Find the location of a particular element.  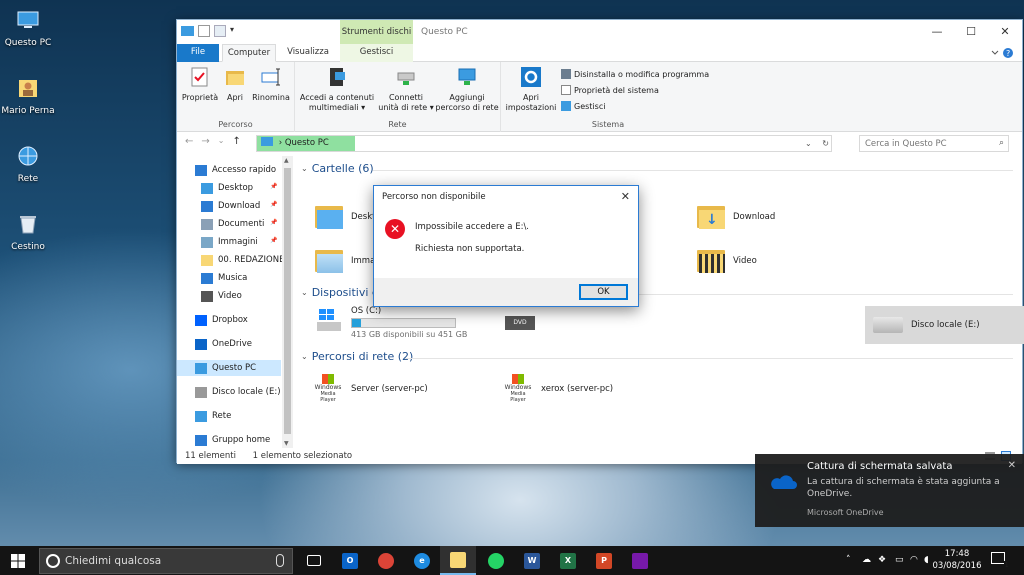

taskbar-task-view-button is located at coordinates (314, 560).